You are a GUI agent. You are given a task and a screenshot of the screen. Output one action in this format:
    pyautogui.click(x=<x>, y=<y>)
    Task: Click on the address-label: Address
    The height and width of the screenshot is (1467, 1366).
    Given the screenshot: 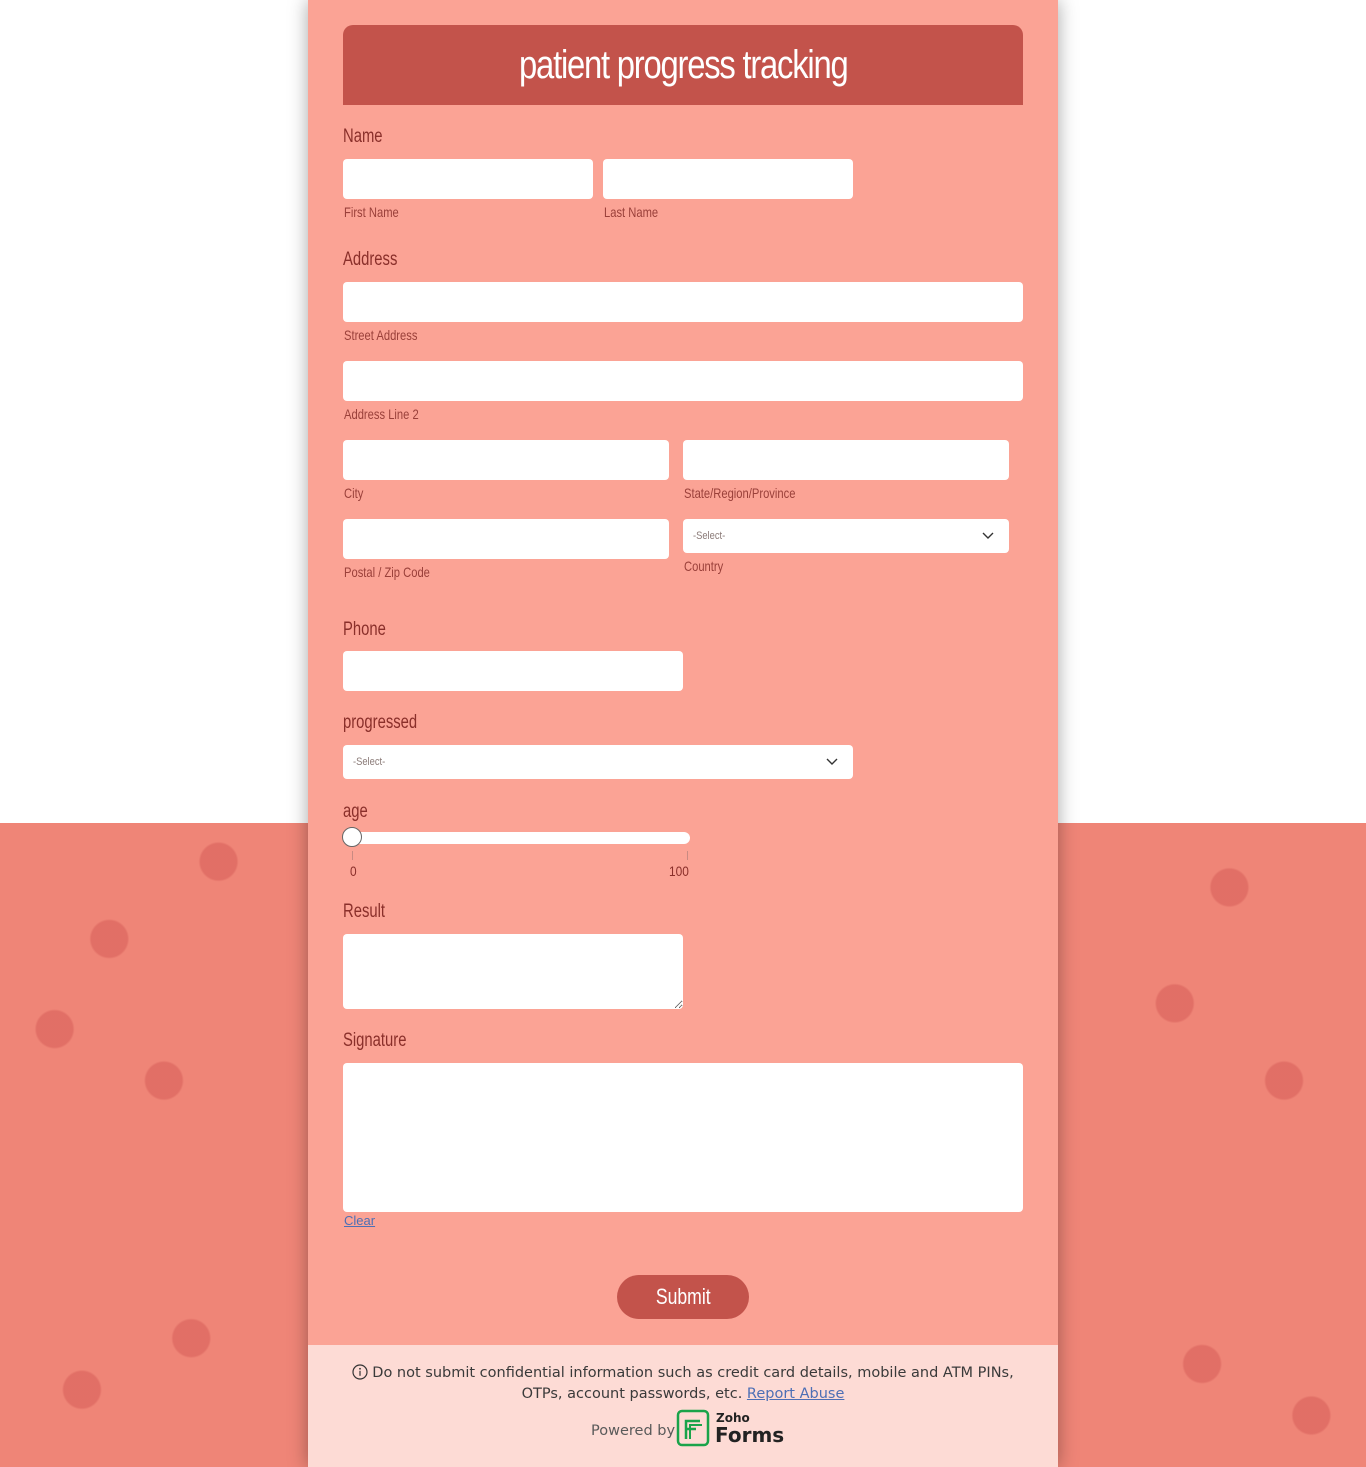 What is the action you would take?
    pyautogui.click(x=370, y=259)
    